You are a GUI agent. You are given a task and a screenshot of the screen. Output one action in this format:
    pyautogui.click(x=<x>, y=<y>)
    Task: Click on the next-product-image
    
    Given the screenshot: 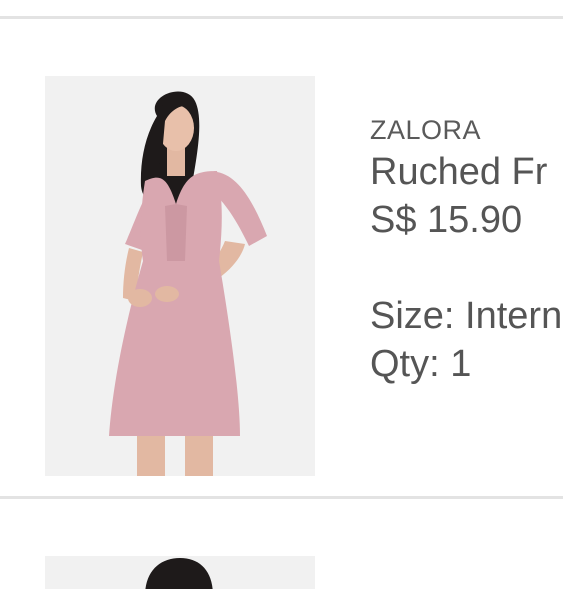 What is the action you would take?
    pyautogui.click(x=180, y=572)
    